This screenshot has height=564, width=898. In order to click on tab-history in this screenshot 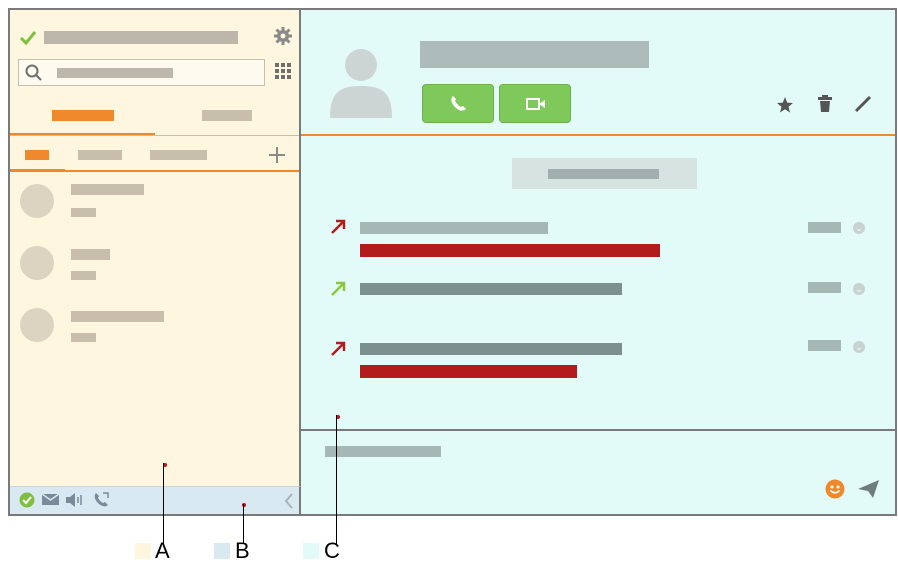, I will do `click(227, 121)`.